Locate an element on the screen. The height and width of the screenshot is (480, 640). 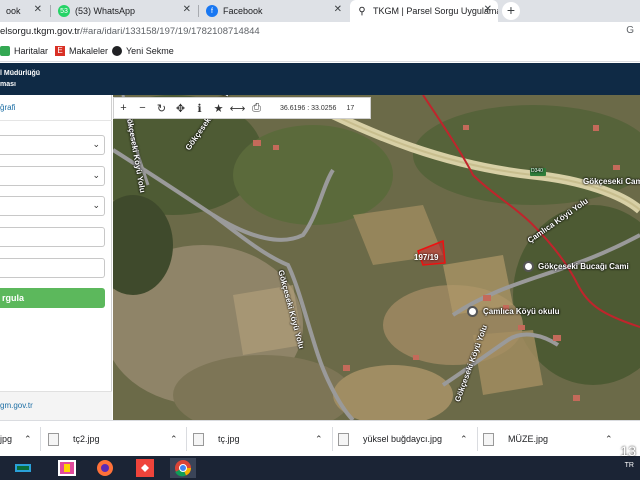
bookmarks-bar: Haritalar E Makaleler Yeni Sekme is located at coordinates (320, 52).